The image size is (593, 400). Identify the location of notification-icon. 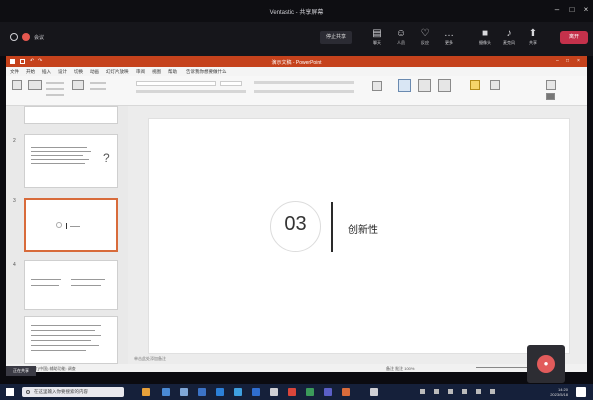
(581, 392).